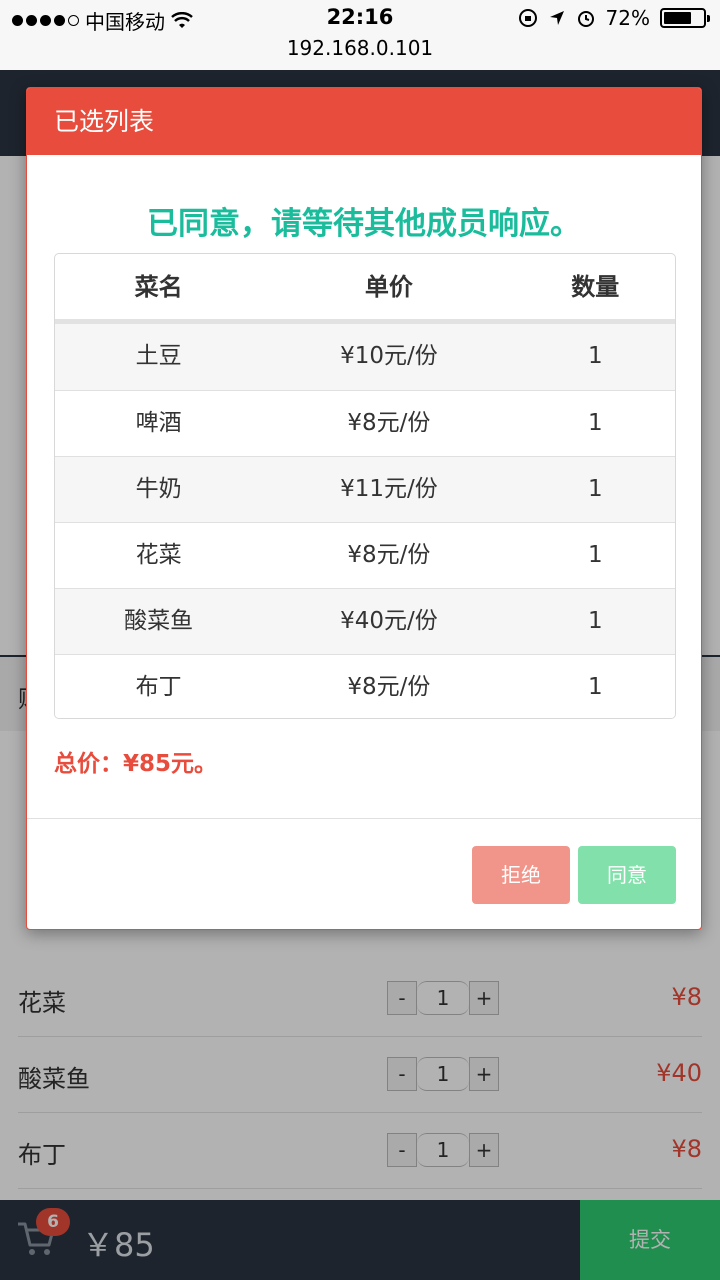 The image size is (720, 1280). Describe the element at coordinates (364, 121) in the screenshot. I see `dialog-title: 已选列表` at that location.